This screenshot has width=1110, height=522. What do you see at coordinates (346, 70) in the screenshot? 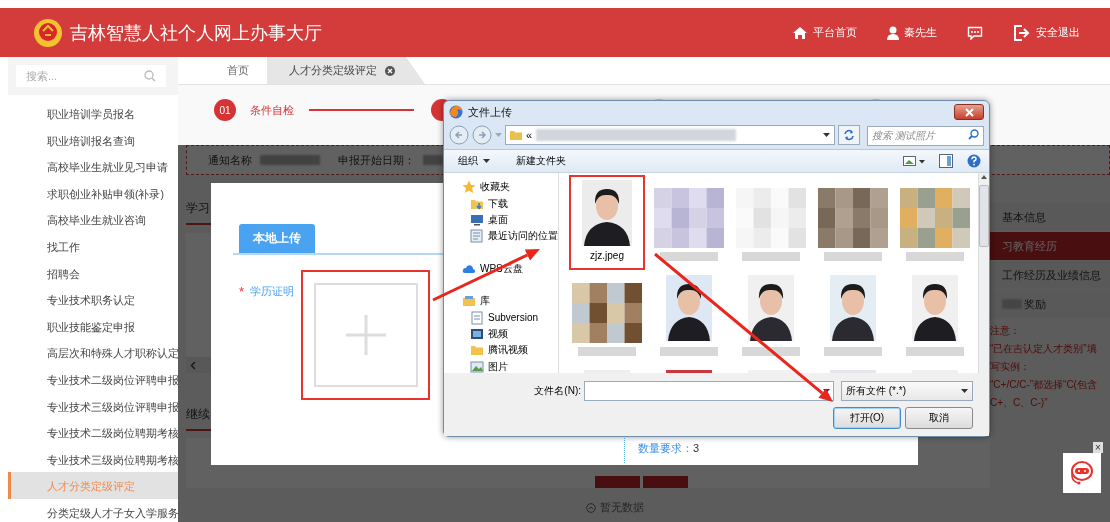
I see `page-tab: 人才分类定级评定` at bounding box center [346, 70].